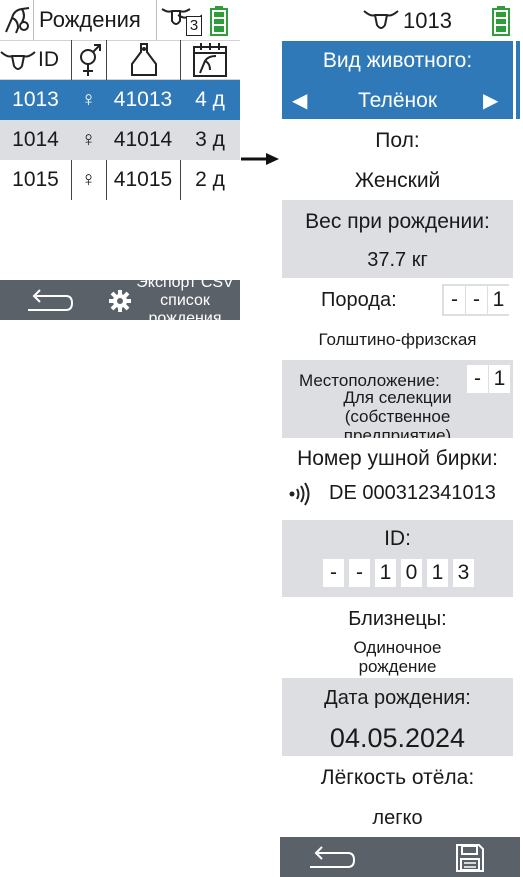  I want to click on animal-type-selector: Вид животного: ◀ Телёнок ▶, so click(397, 80).